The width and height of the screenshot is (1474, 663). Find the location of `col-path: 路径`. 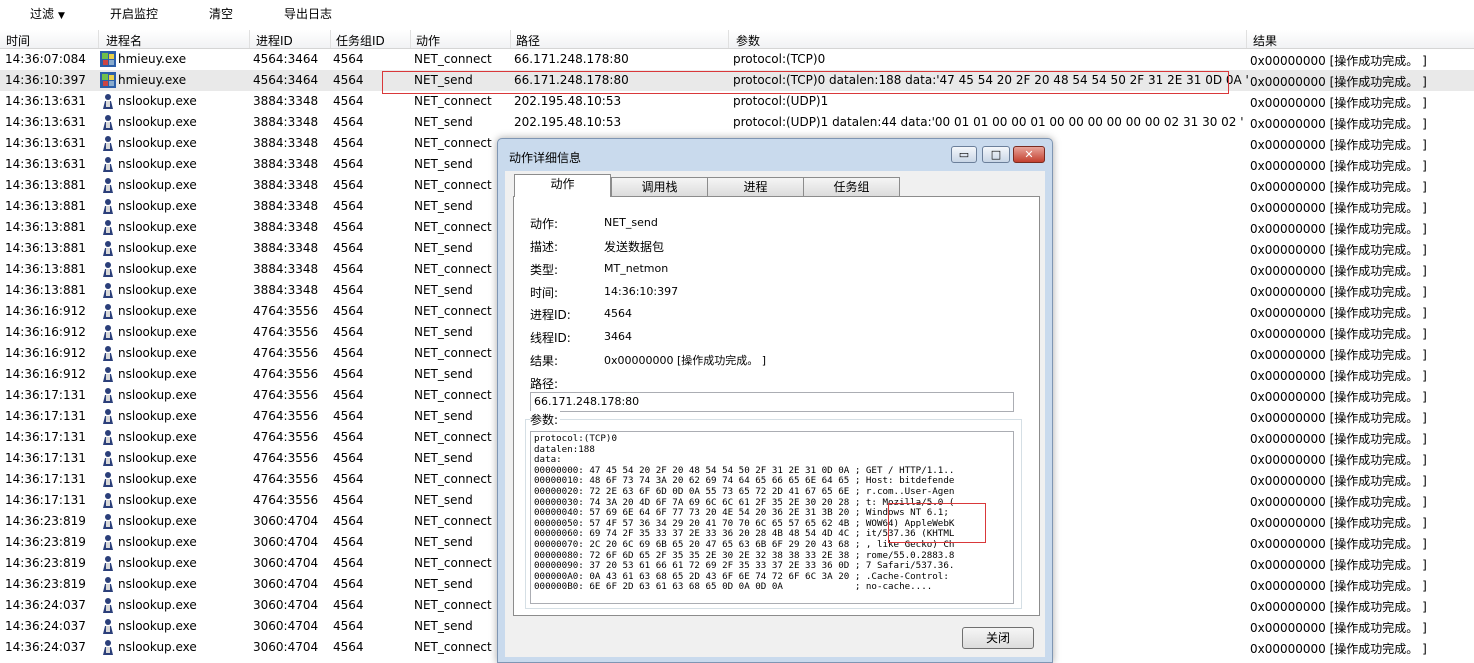

col-path: 路径 is located at coordinates (528, 40).